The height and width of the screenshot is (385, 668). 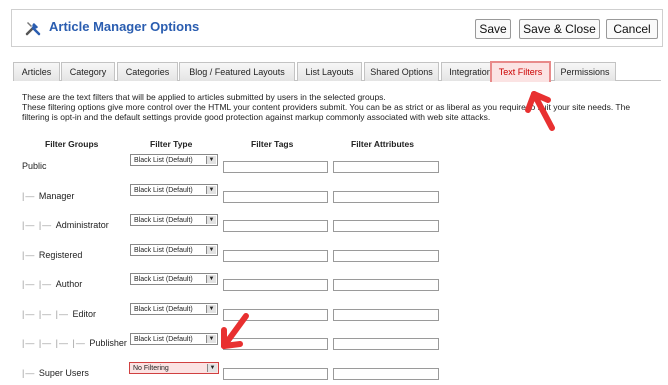 What do you see at coordinates (33, 29) in the screenshot?
I see `tools-icon` at bounding box center [33, 29].